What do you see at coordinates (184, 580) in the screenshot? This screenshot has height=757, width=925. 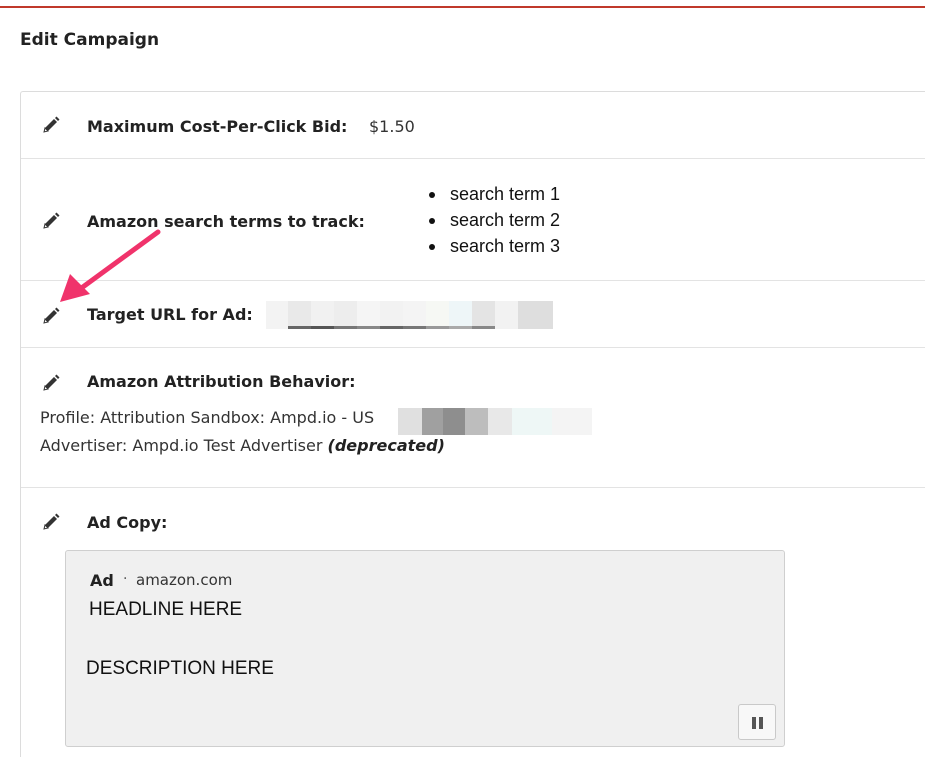 I see `ad-domain: amazon.com` at bounding box center [184, 580].